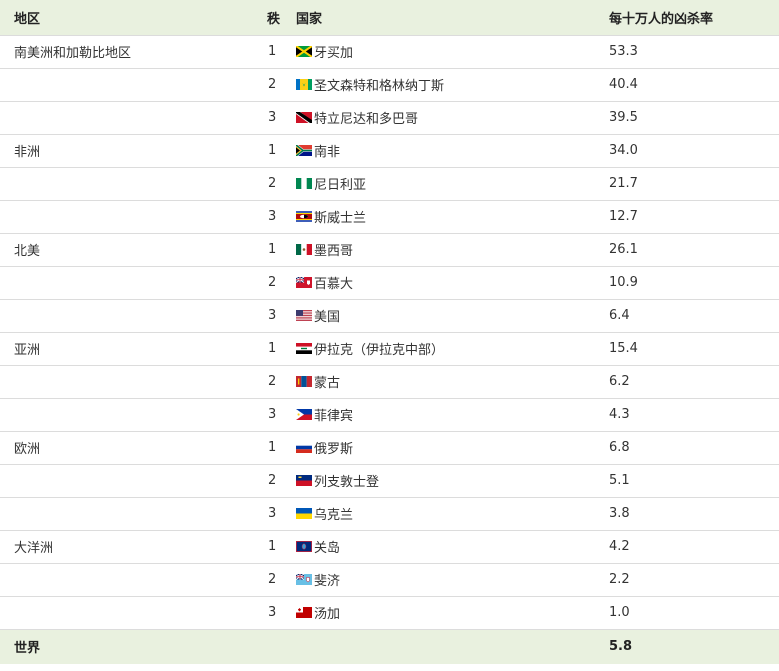 This screenshot has height=671, width=779. What do you see at coordinates (452, 579) in the screenshot?
I see `country-cell: 斐济` at bounding box center [452, 579].